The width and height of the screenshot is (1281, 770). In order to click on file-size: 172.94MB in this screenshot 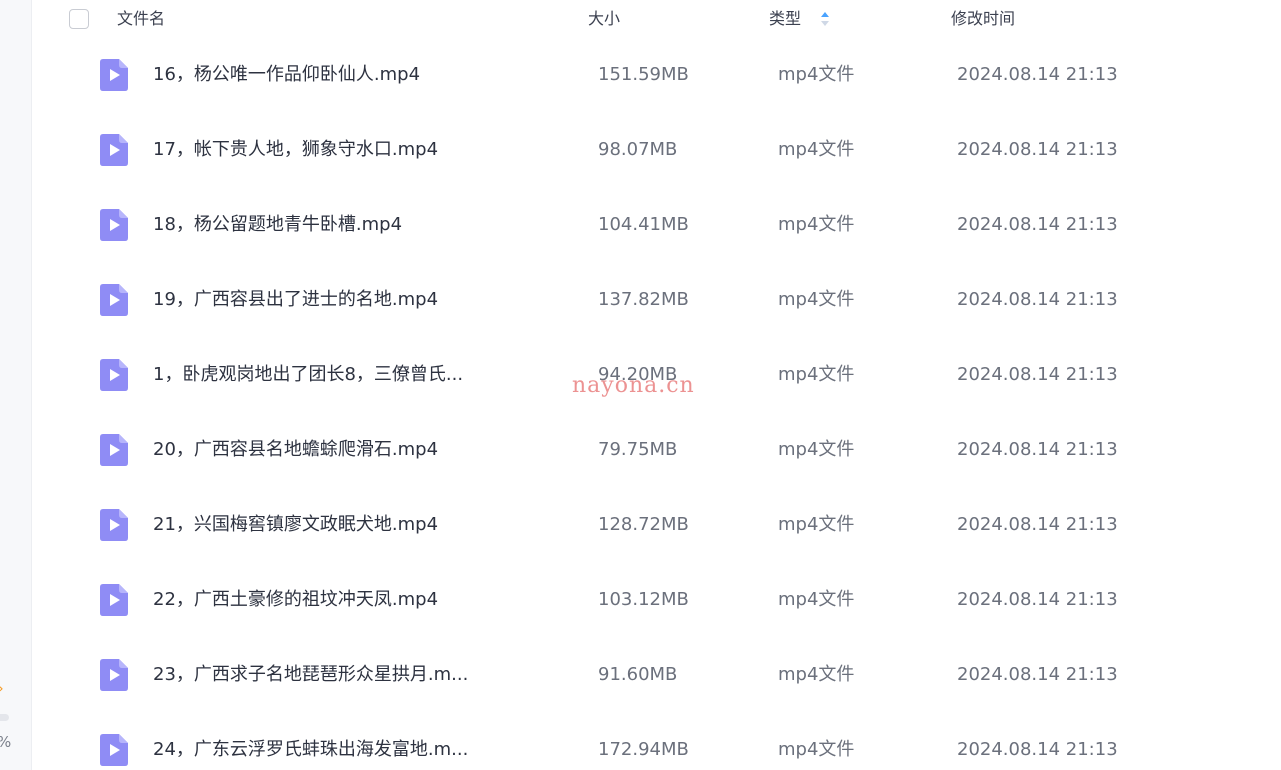, I will do `click(643, 749)`.